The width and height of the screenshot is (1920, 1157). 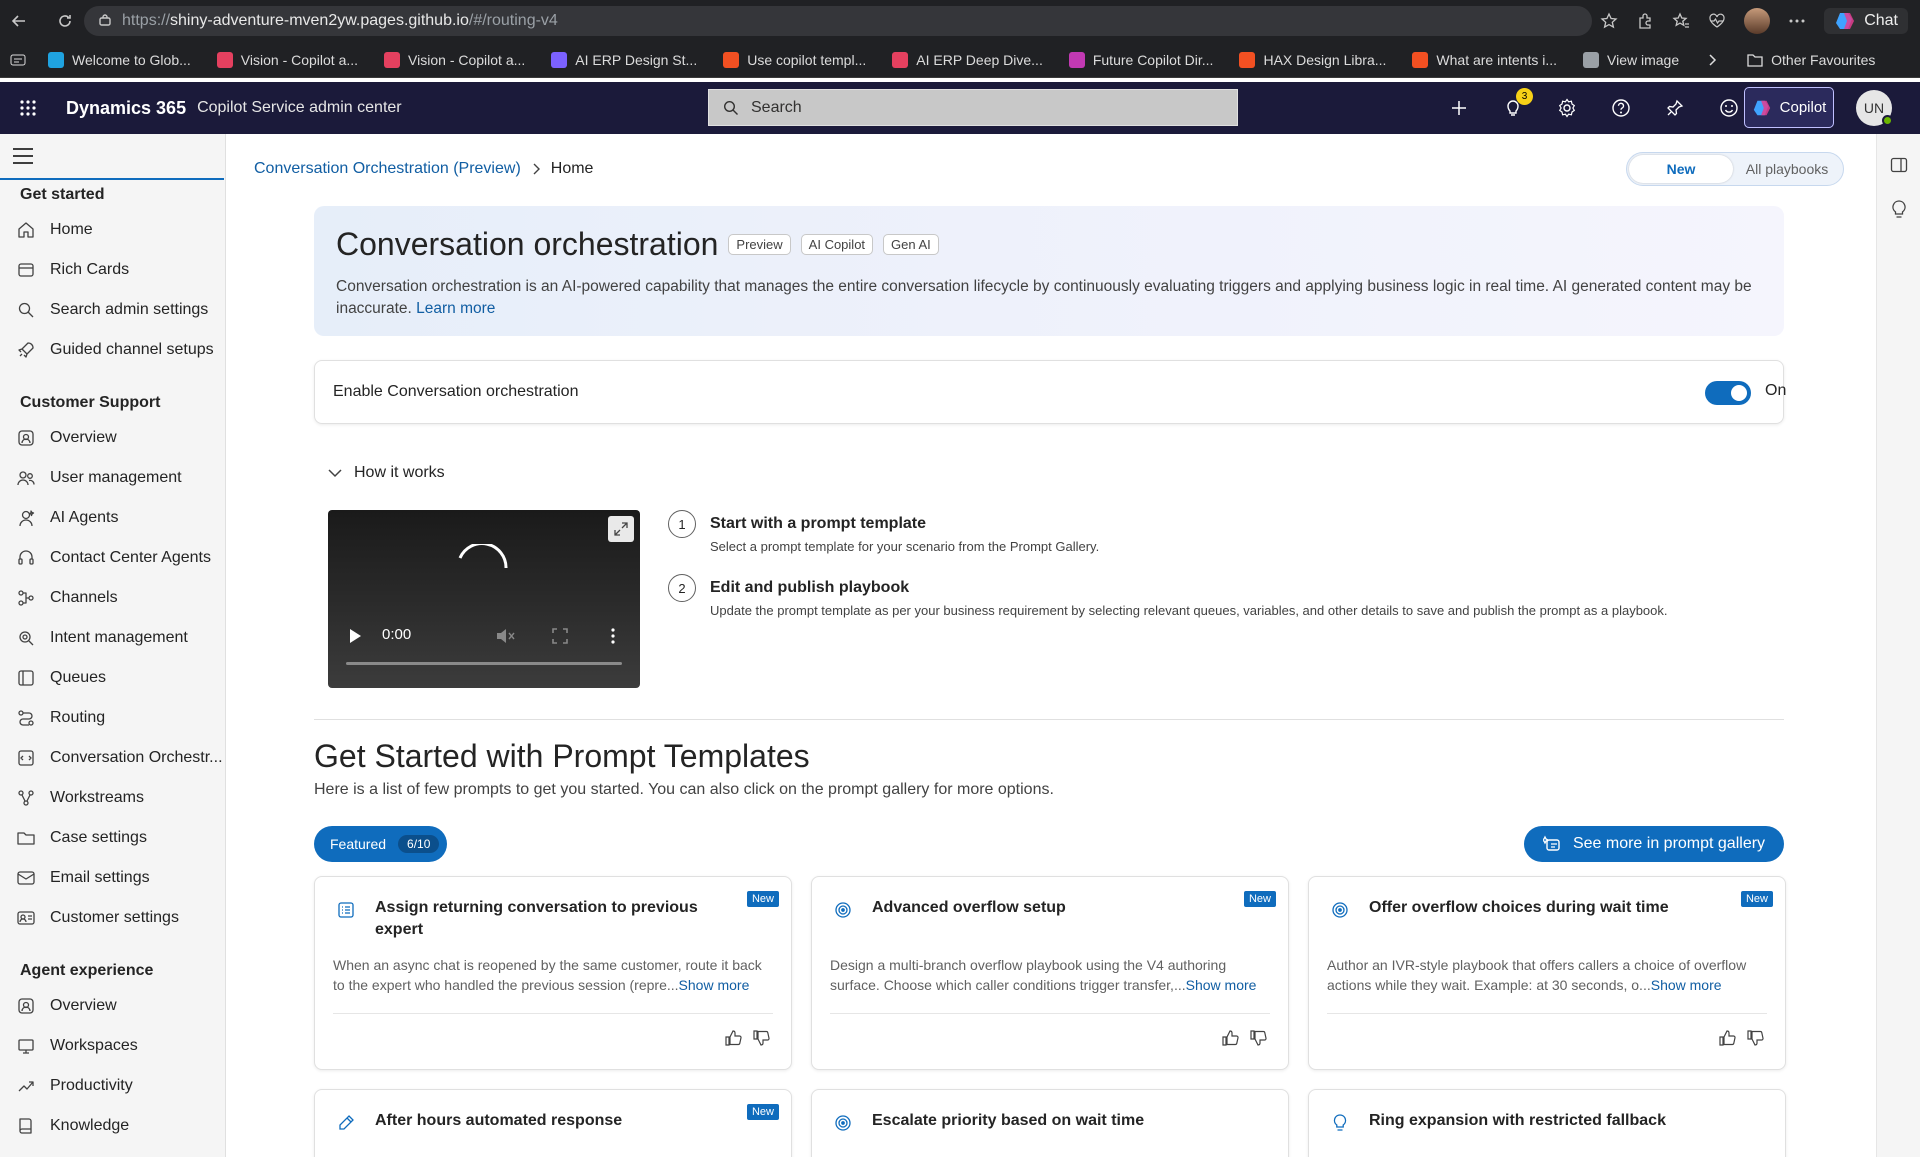 What do you see at coordinates (112, 1126) in the screenshot?
I see `sidebar-item-knowledge: Knowledge` at bounding box center [112, 1126].